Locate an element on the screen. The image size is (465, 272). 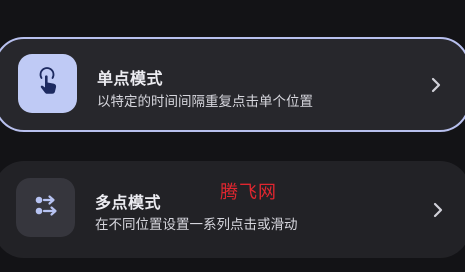
single-point-icon-box is located at coordinates (47, 83).